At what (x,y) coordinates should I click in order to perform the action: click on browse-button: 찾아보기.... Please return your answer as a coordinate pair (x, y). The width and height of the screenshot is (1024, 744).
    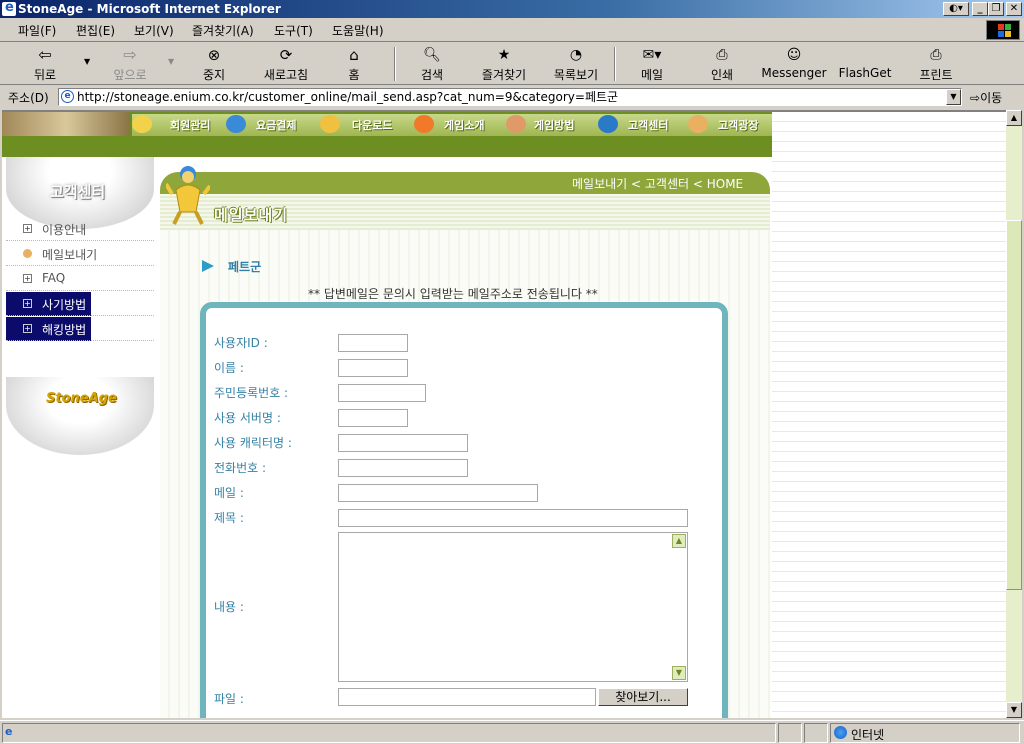
    Looking at the image, I should click on (643, 697).